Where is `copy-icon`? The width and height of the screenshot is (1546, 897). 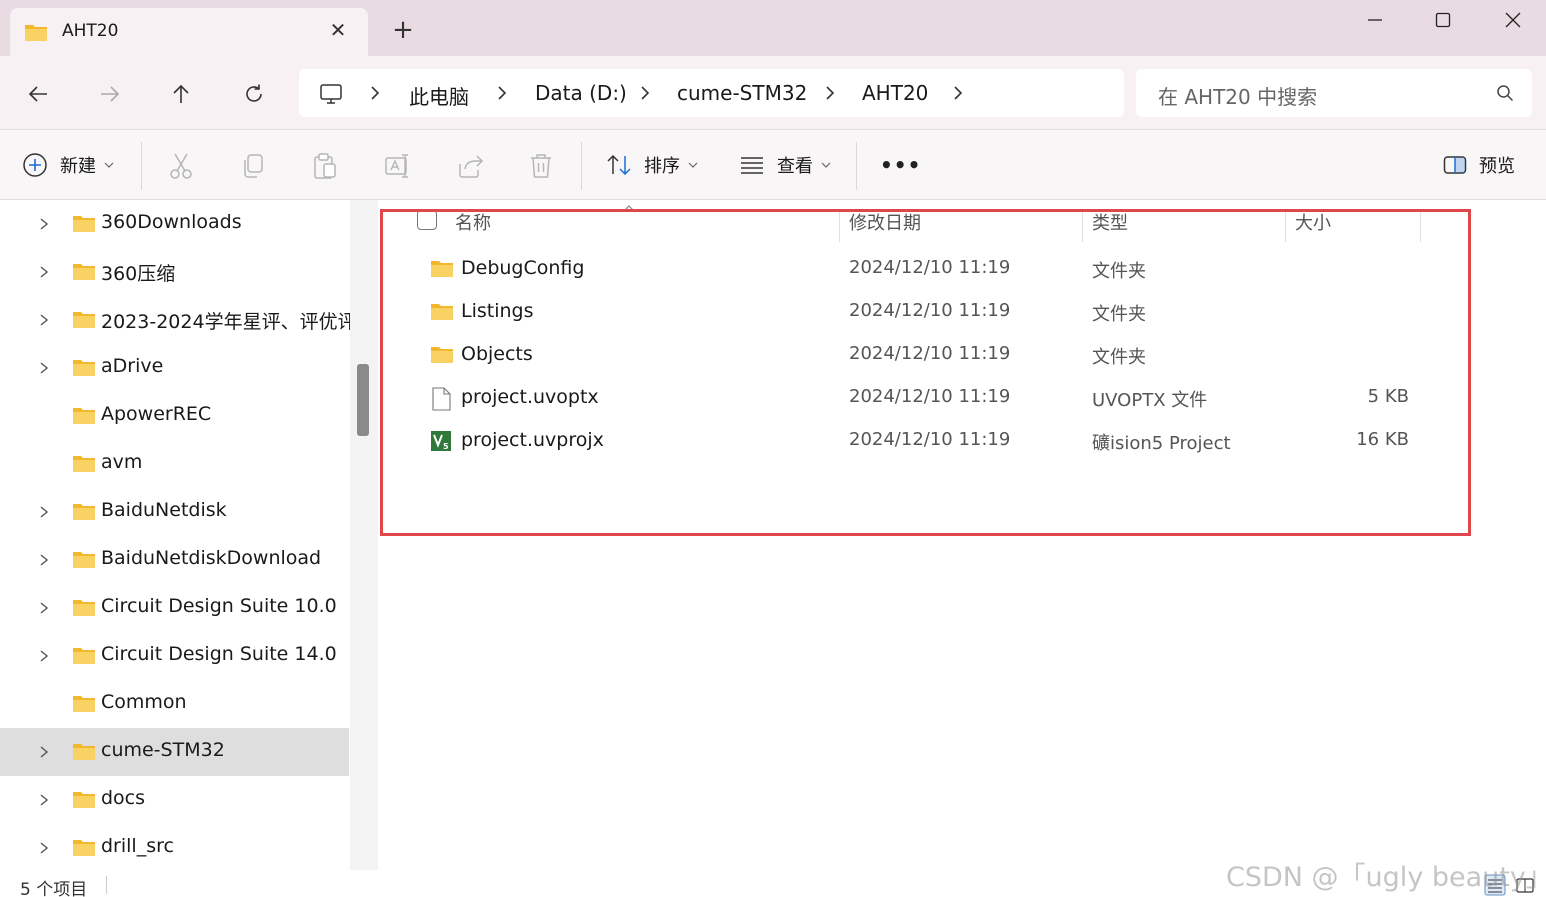 copy-icon is located at coordinates (253, 168).